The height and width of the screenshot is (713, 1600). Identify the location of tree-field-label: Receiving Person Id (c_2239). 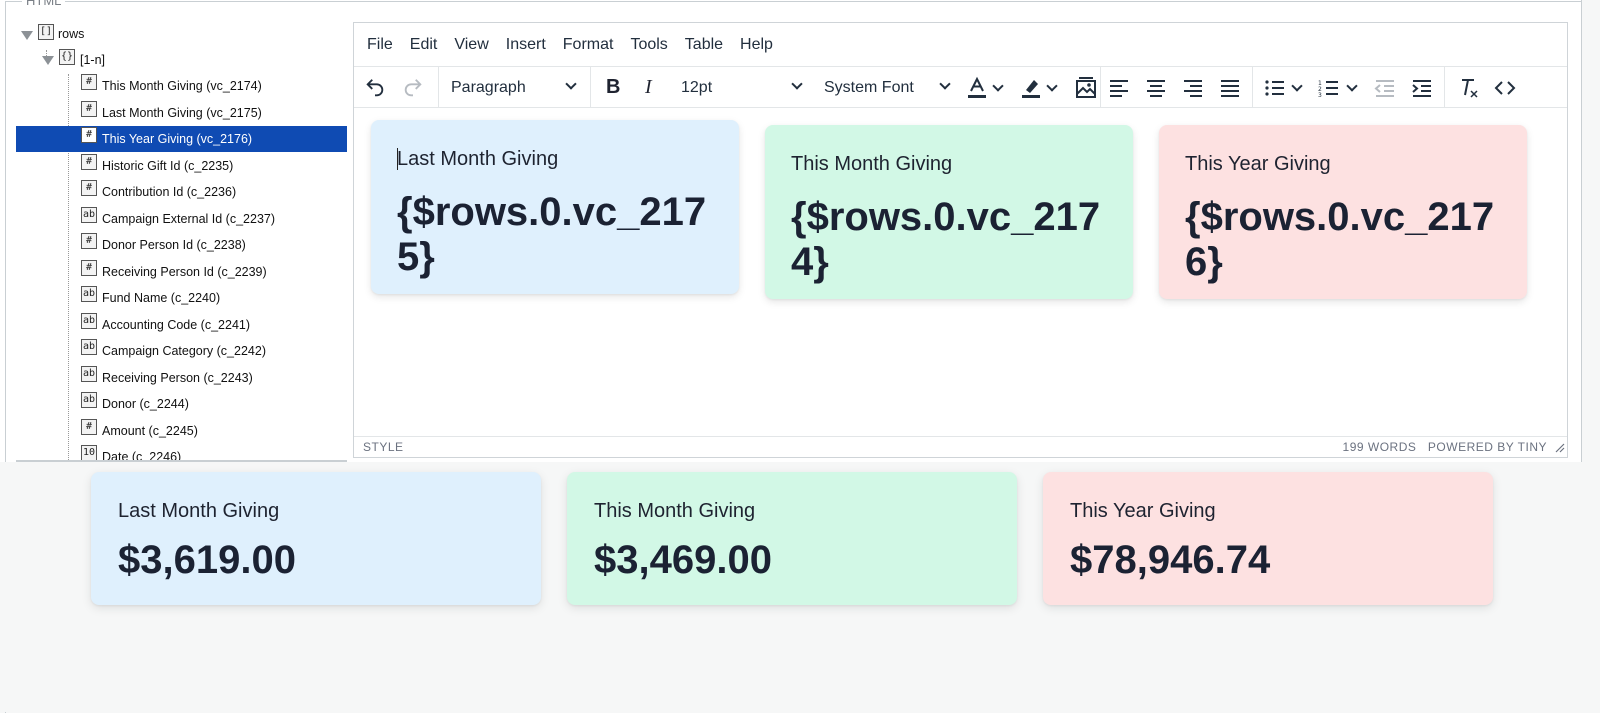
(184, 271).